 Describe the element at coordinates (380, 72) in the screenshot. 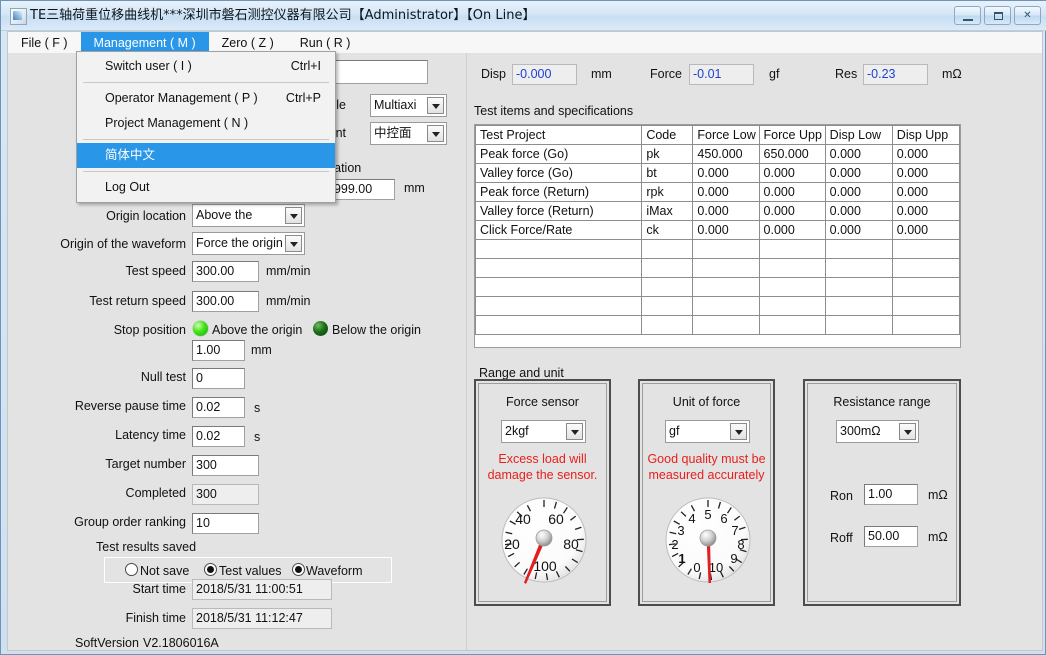

I see `hidden-top-field` at that location.